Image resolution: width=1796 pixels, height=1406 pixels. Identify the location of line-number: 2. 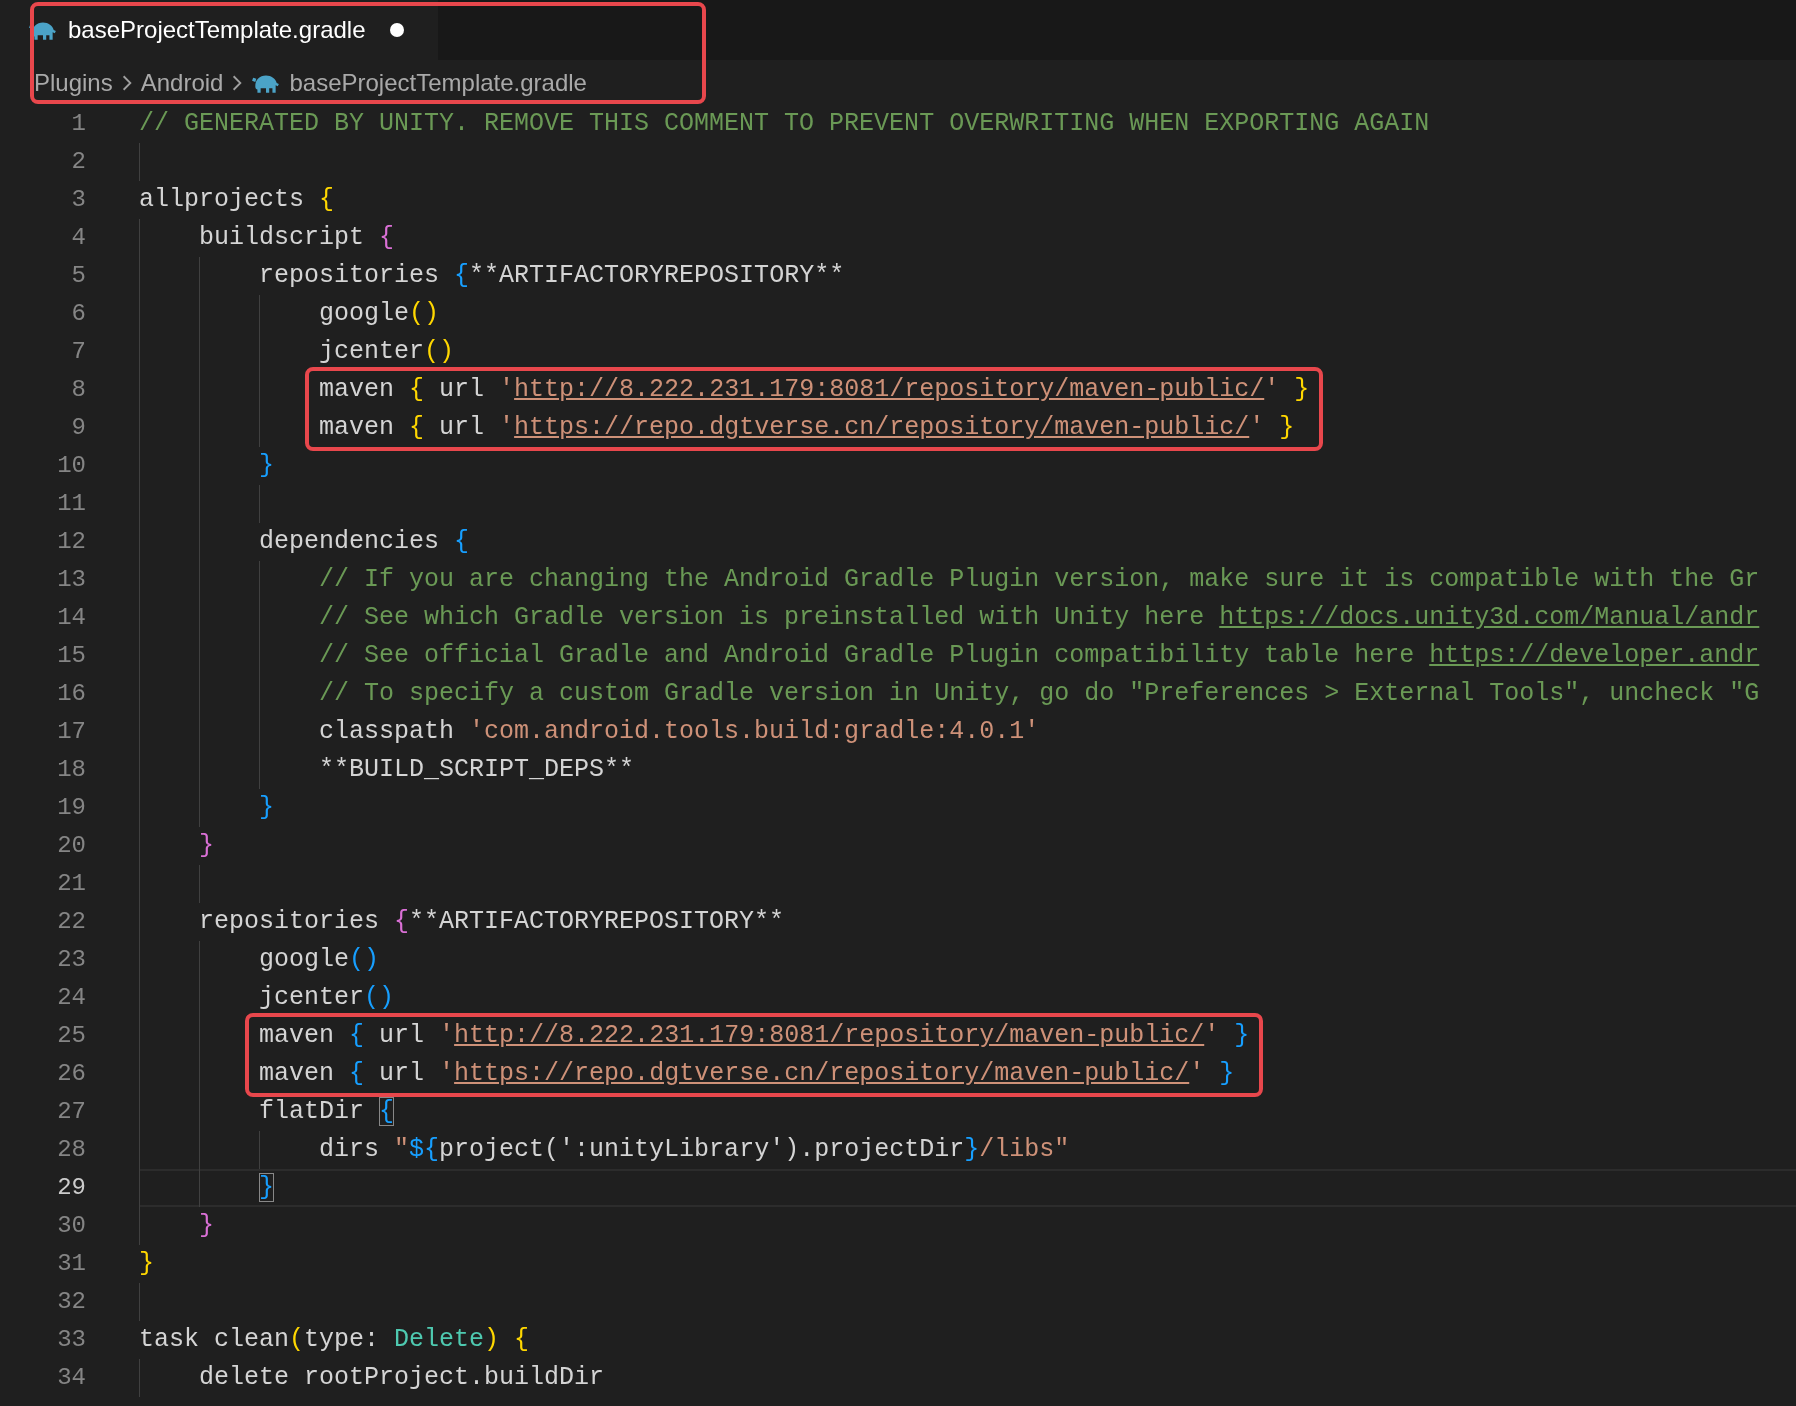
(78, 162).